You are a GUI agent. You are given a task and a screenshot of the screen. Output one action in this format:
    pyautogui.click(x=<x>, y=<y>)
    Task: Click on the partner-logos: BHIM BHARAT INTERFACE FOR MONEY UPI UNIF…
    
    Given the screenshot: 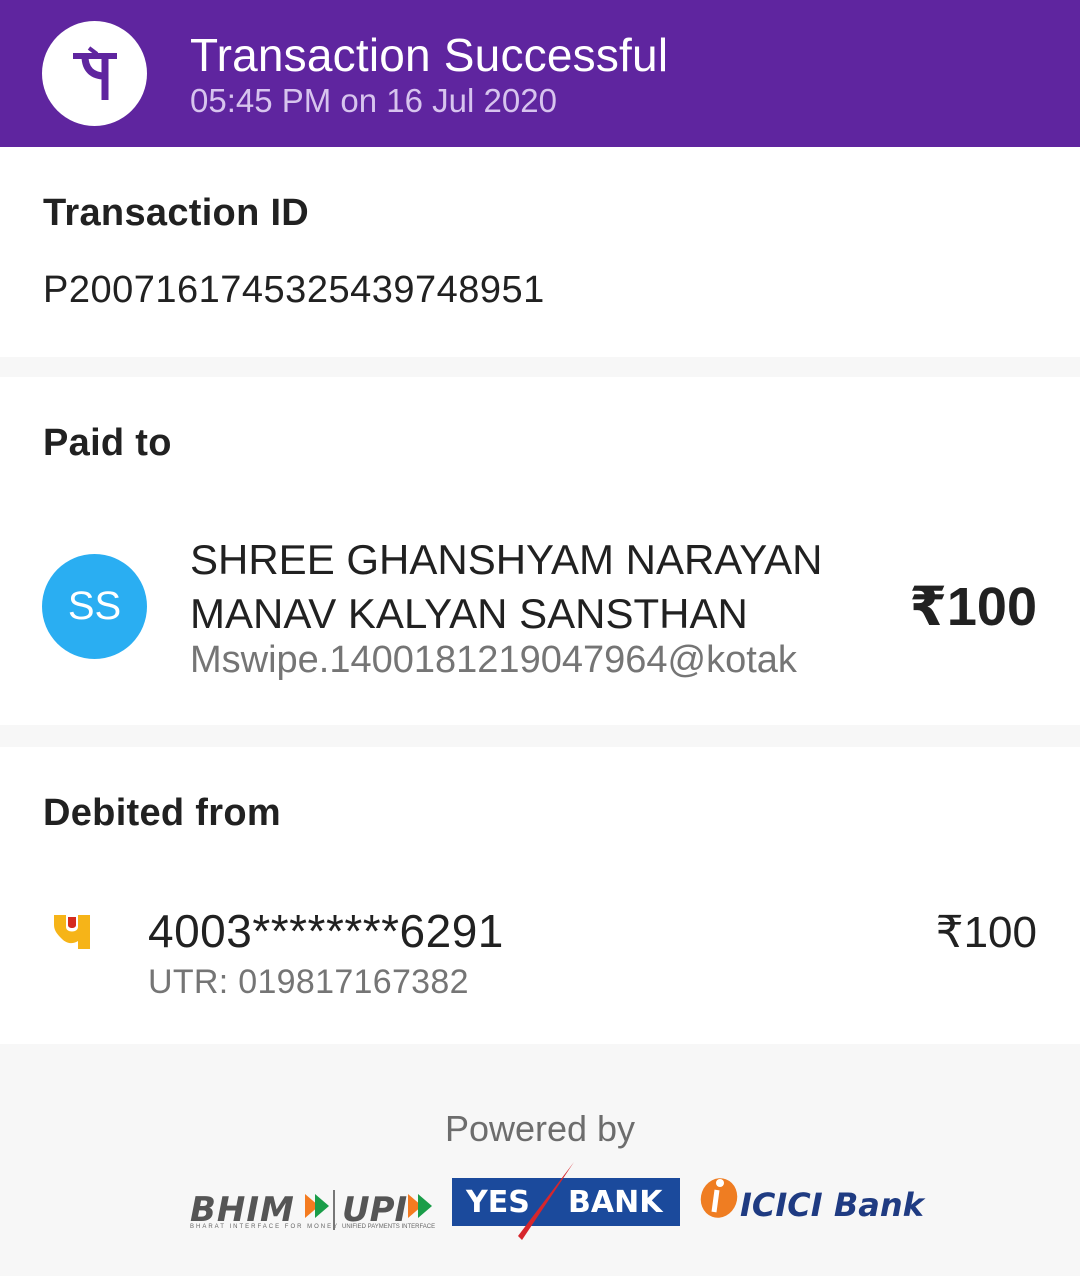 What is the action you would take?
    pyautogui.click(x=540, y=1205)
    